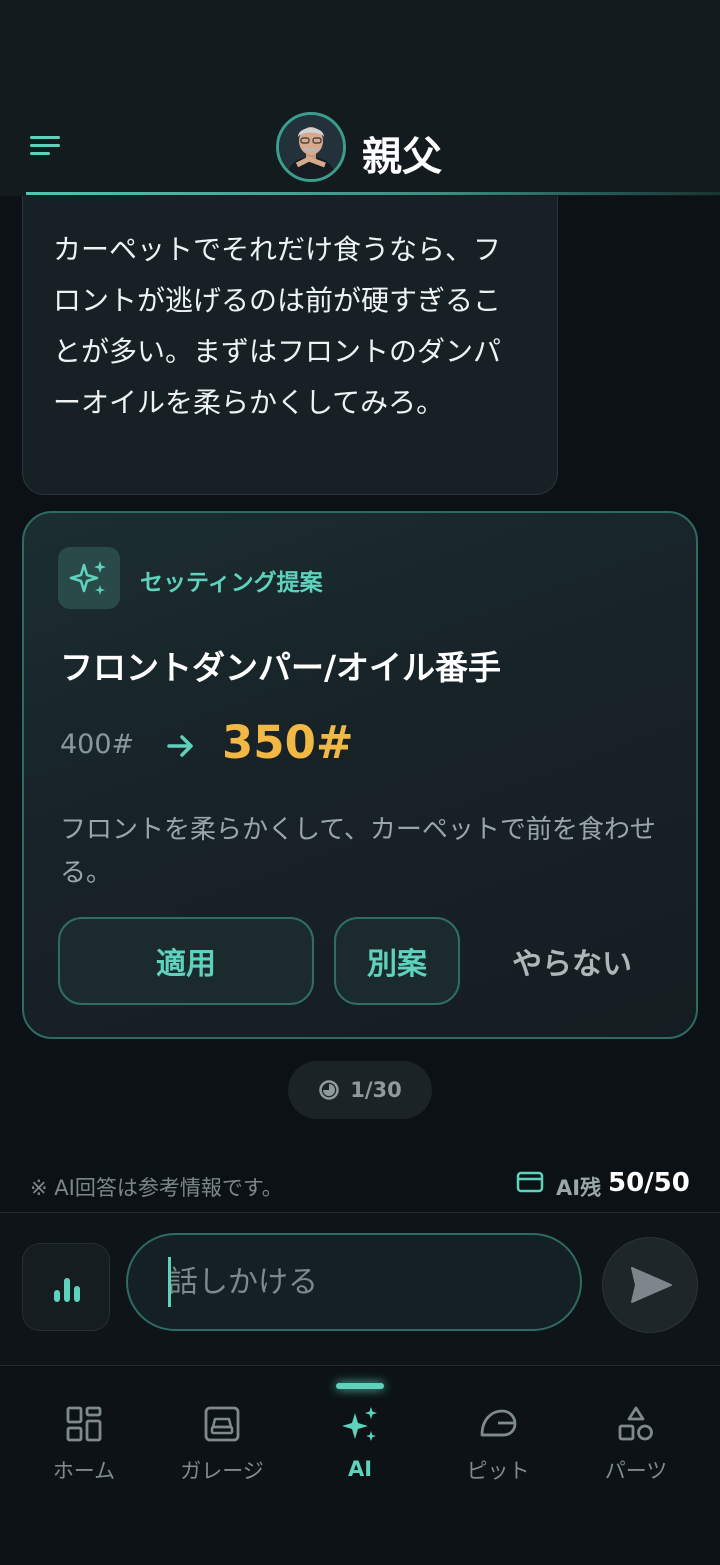 This screenshot has height=1565, width=720. I want to click on skip-button: やらない, so click(572, 961).